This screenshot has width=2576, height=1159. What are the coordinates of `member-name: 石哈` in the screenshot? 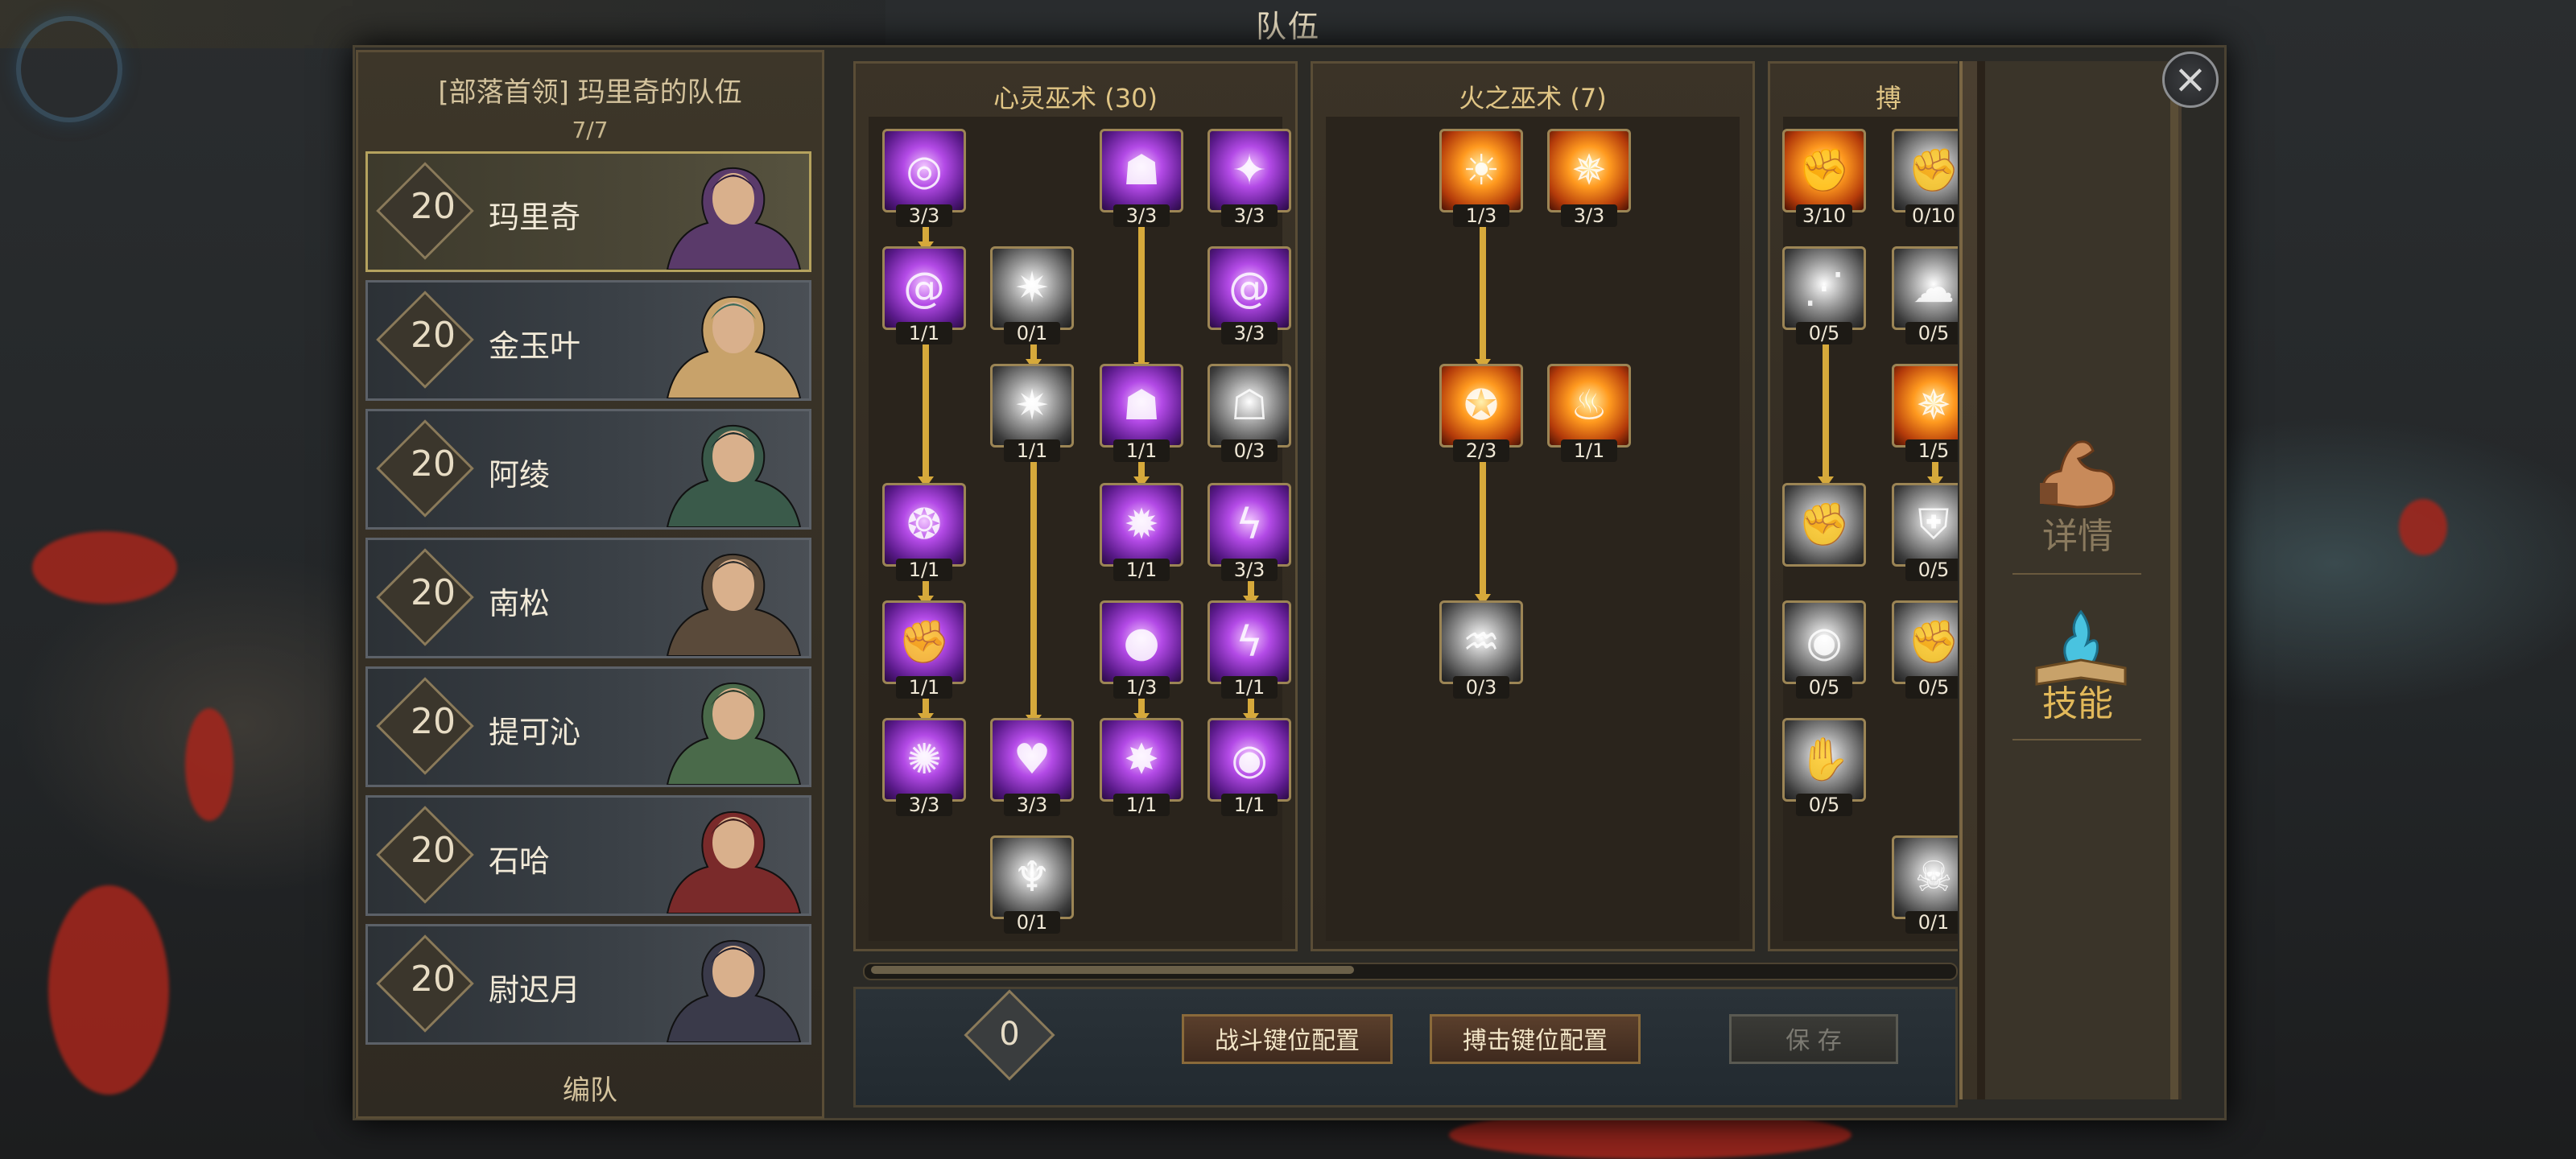 It's located at (520, 861).